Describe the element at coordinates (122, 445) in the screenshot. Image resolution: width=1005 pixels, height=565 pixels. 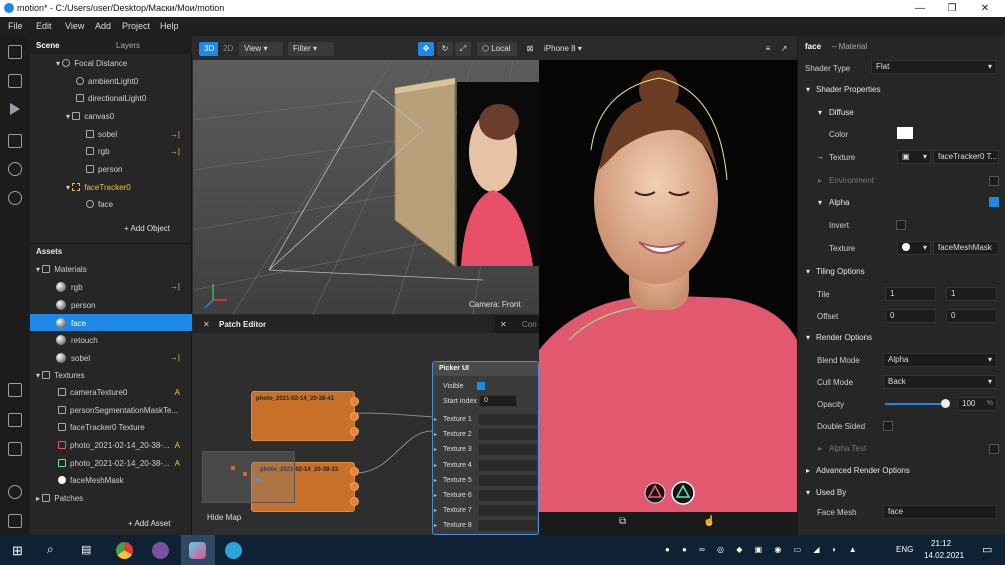
I see `texture-photo-1: photo_2021-02-14_20-38-... A` at that location.